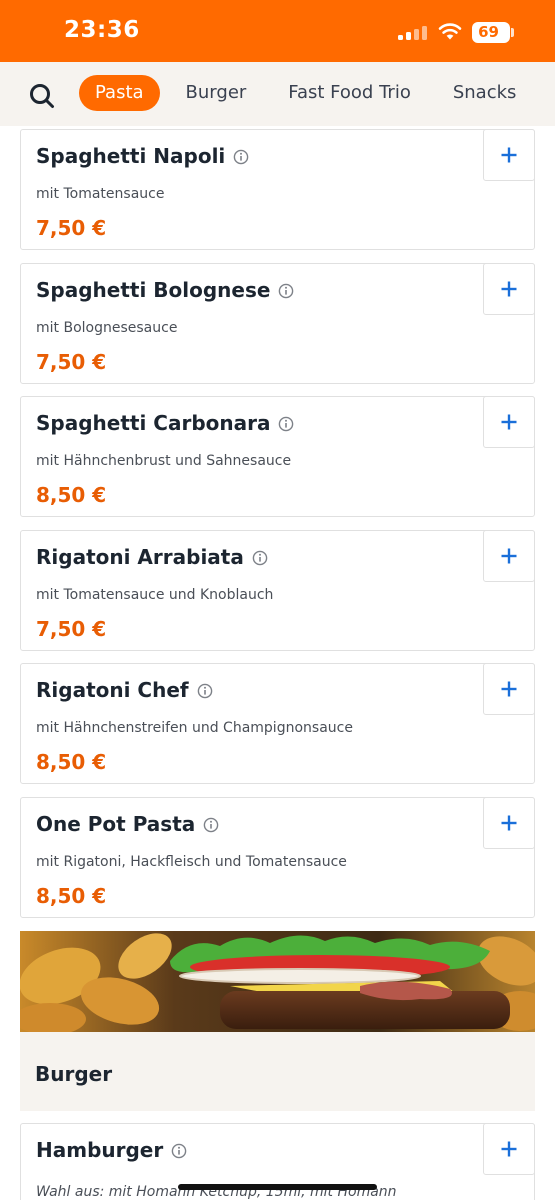  I want to click on item-name: Spaghetti Bolognese, so click(153, 290).